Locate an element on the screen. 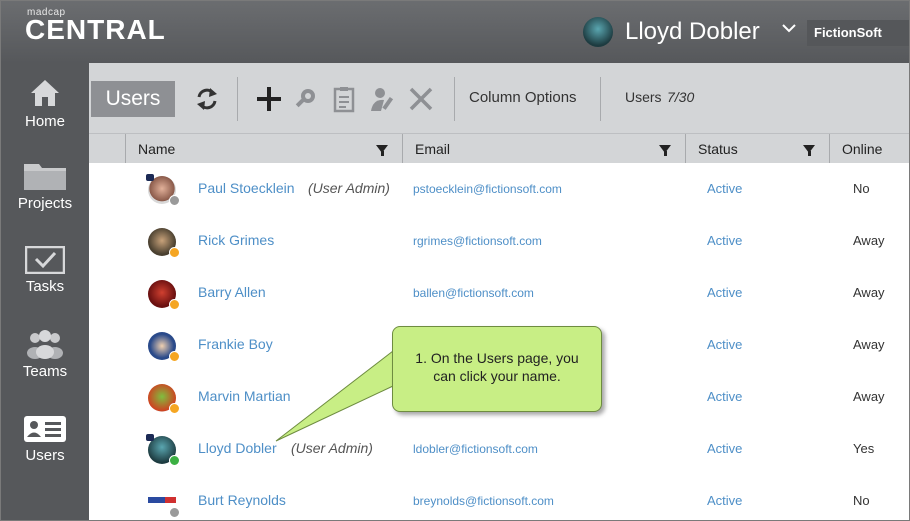  toolbar: Users Column Options Users 7/30 is located at coordinates (499, 98).